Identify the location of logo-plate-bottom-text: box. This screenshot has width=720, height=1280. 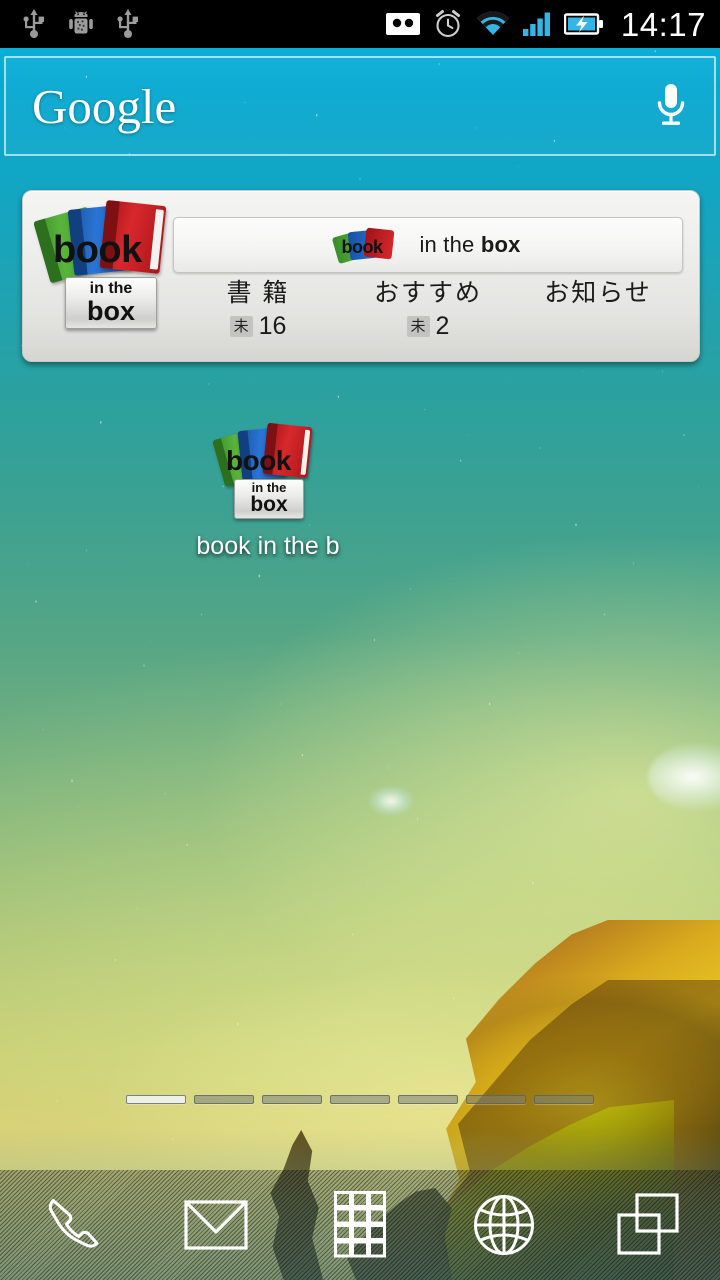
(110, 310).